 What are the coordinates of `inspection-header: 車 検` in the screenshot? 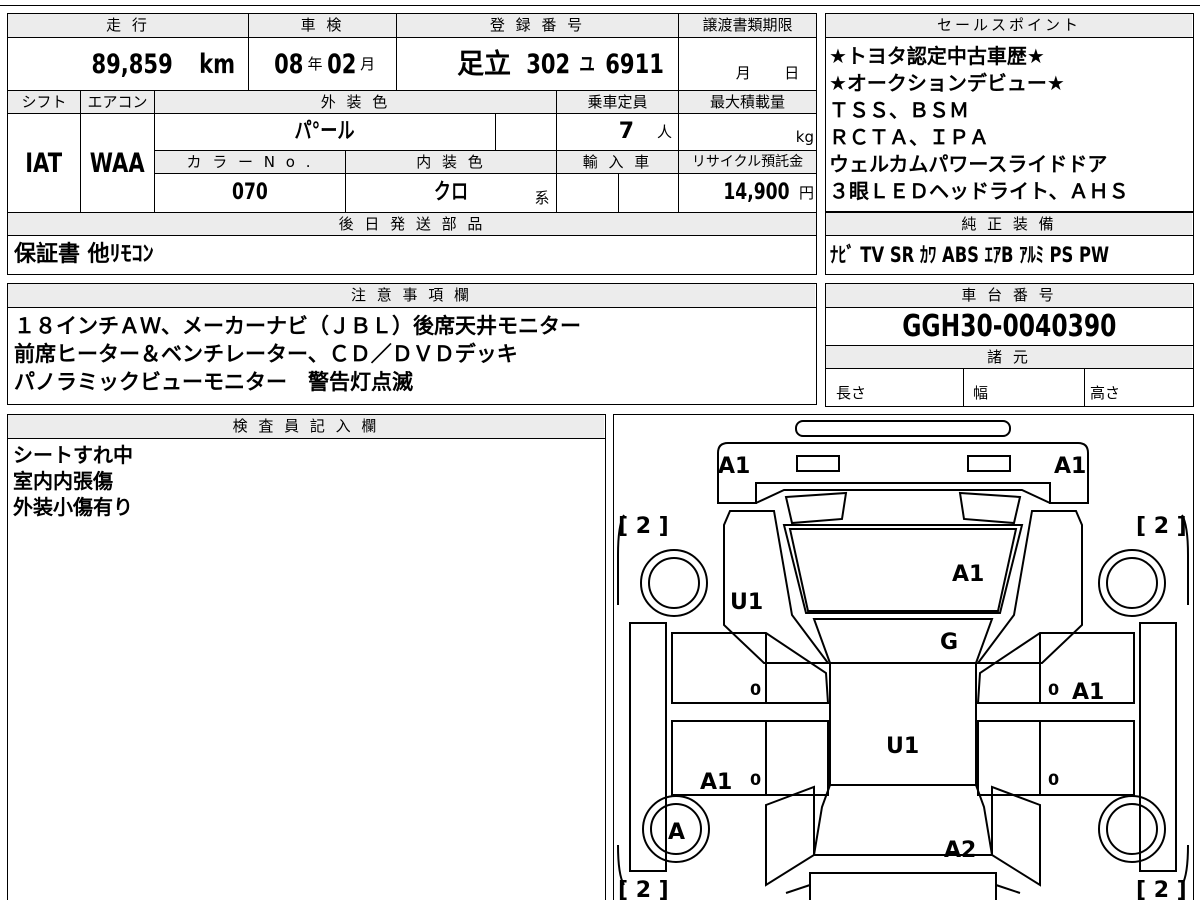 It's located at (322, 25).